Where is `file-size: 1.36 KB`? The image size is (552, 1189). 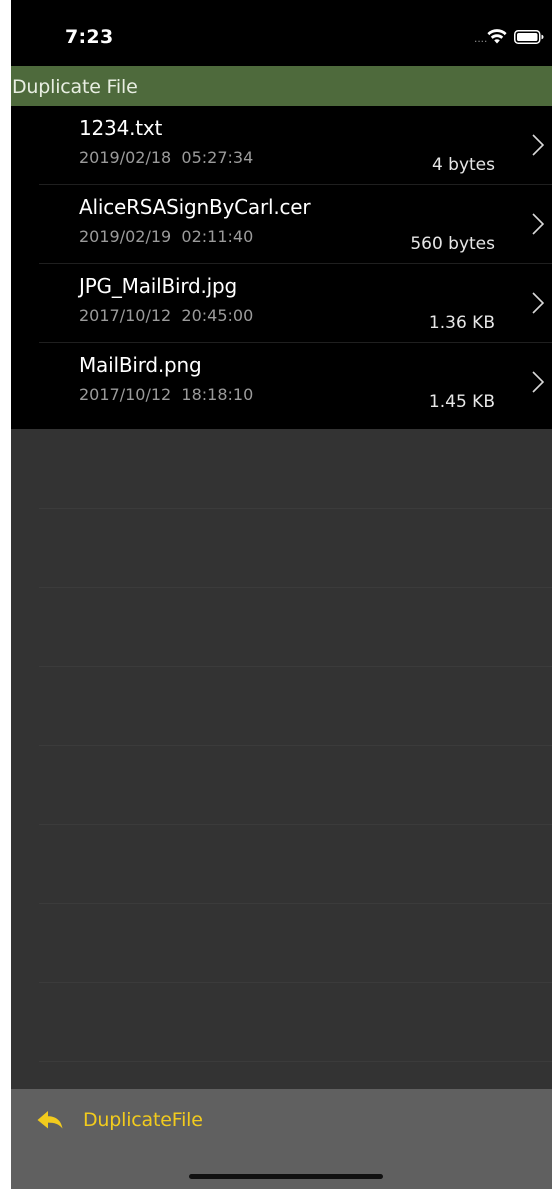 file-size: 1.36 KB is located at coordinates (461, 323).